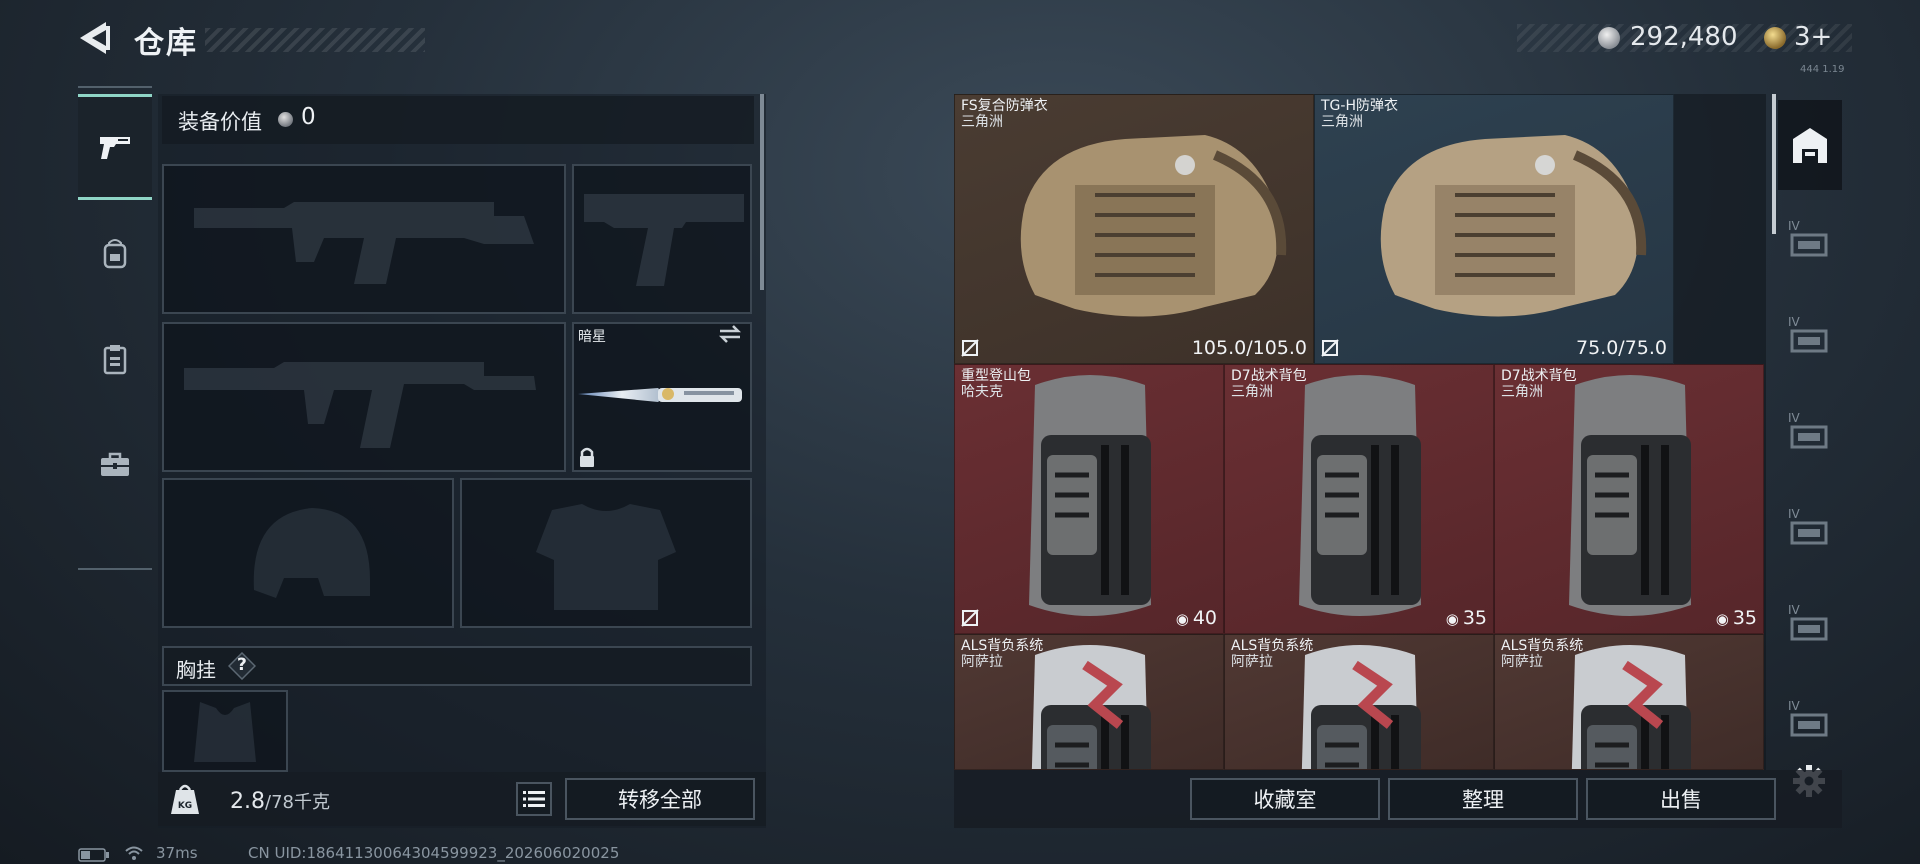 This screenshot has width=1920, height=864. I want to click on pistol-silhouette-icon, so click(664, 240).